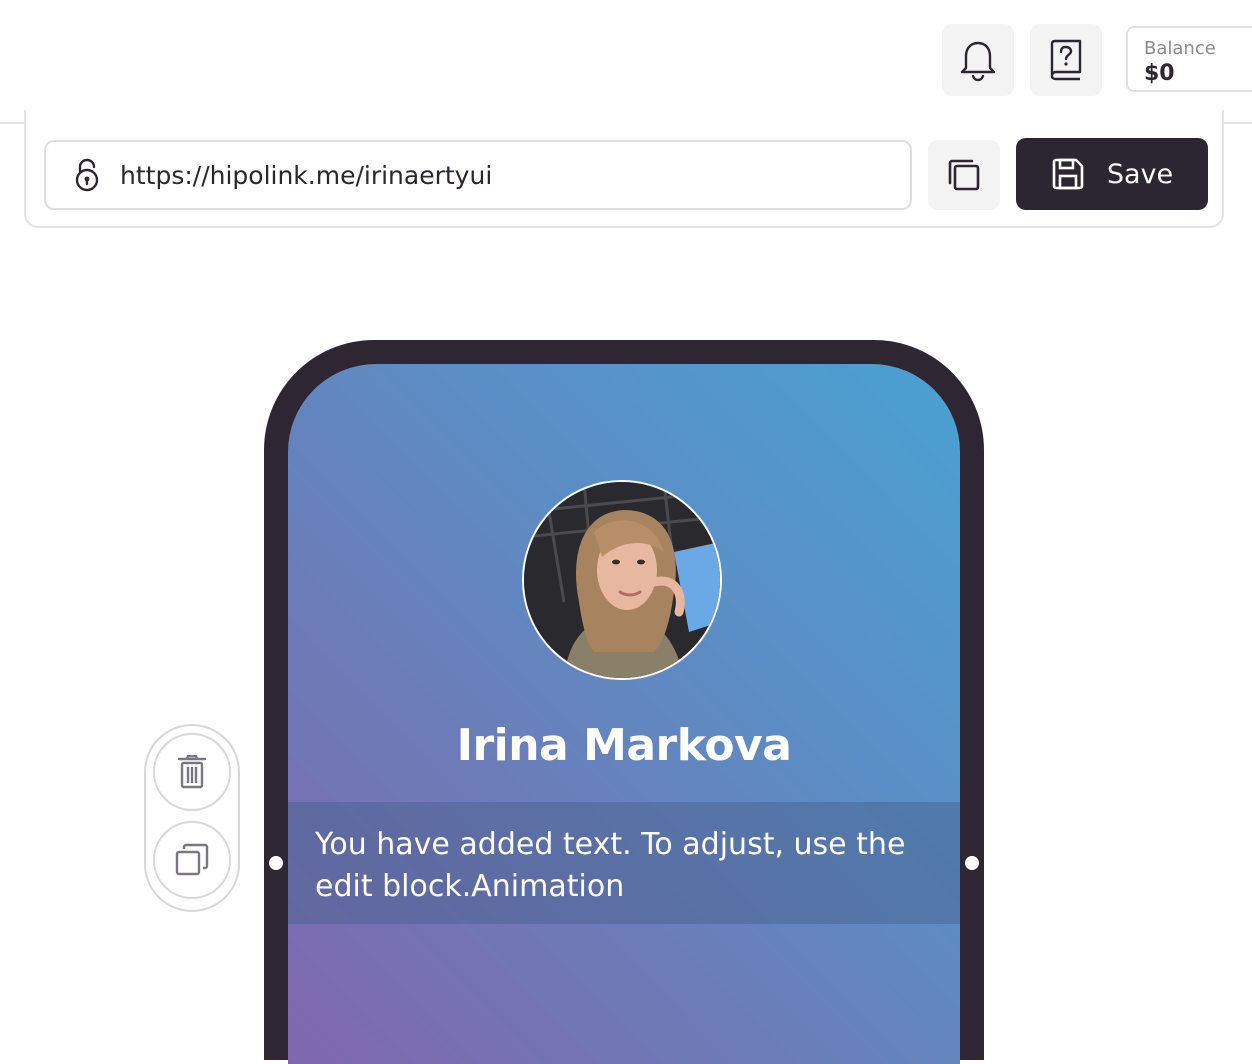 Image resolution: width=1252 pixels, height=1064 pixels. I want to click on profile-avatar, so click(622, 580).